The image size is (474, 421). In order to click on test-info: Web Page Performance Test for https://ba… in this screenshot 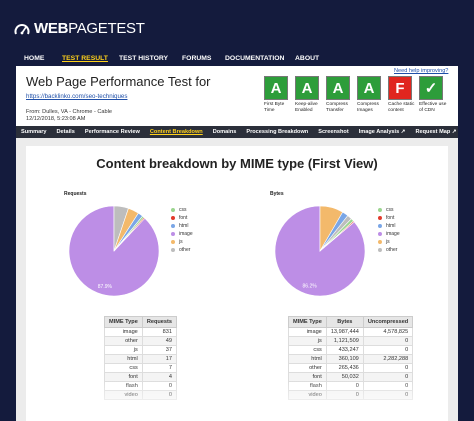, I will do `click(237, 96)`.